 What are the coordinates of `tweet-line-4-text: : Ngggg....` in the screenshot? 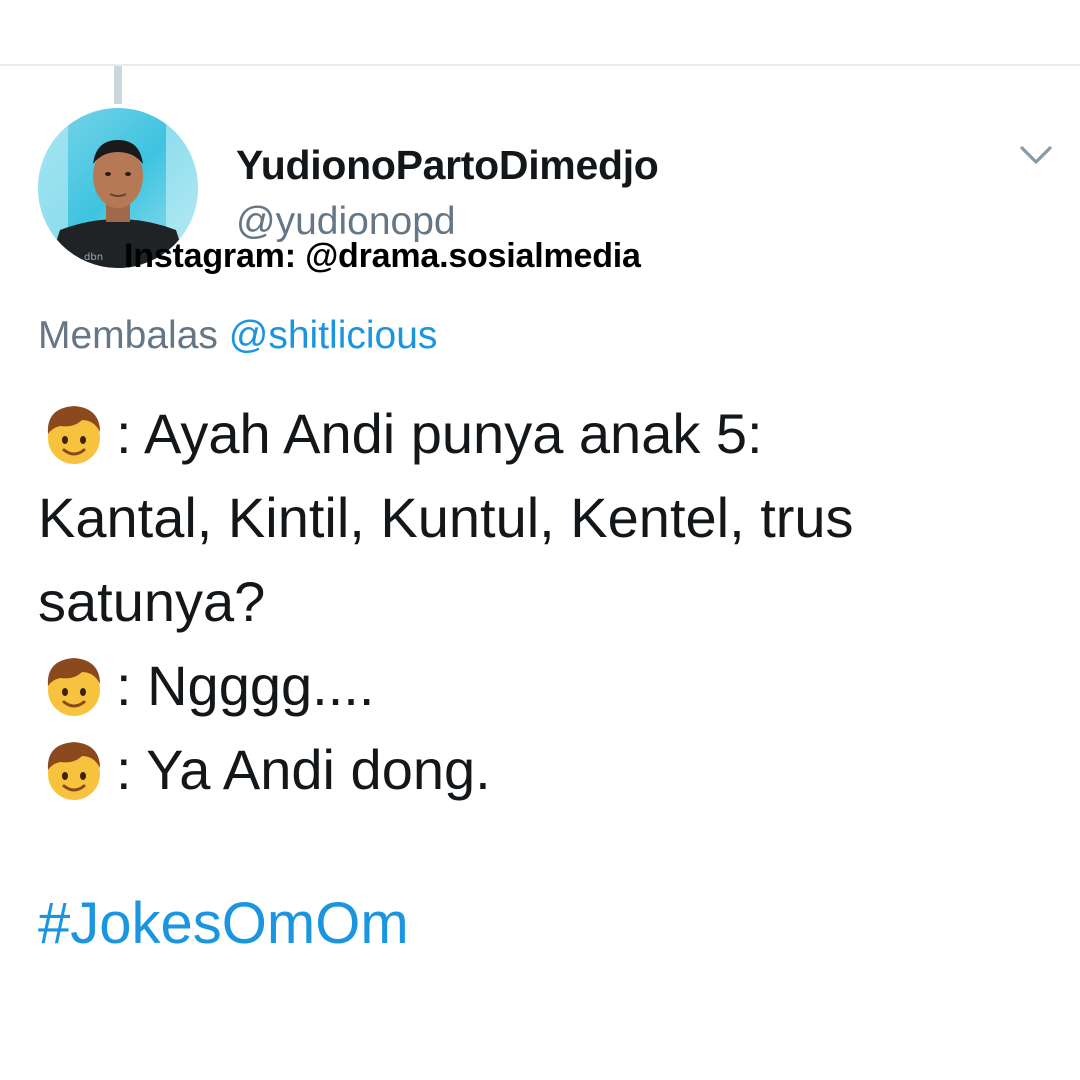 It's located at (245, 685).